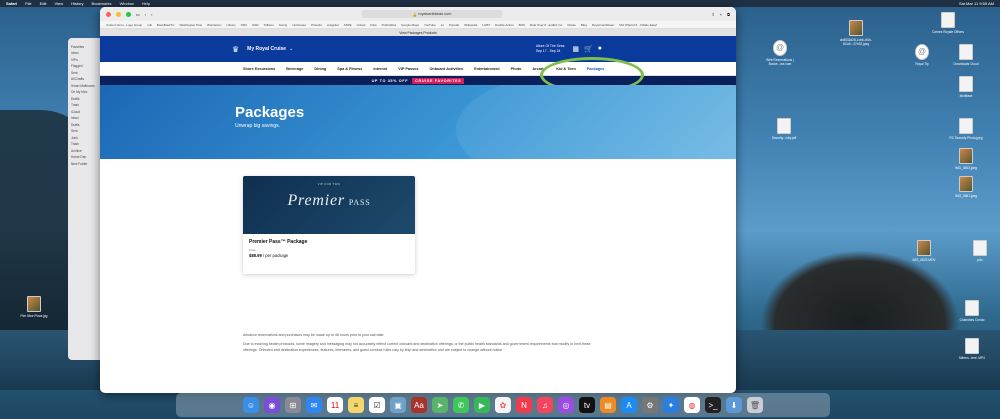 The height and width of the screenshot is (419, 1000). Describe the element at coordinates (692, 405) in the screenshot. I see `chrome-icon: ◍` at that location.